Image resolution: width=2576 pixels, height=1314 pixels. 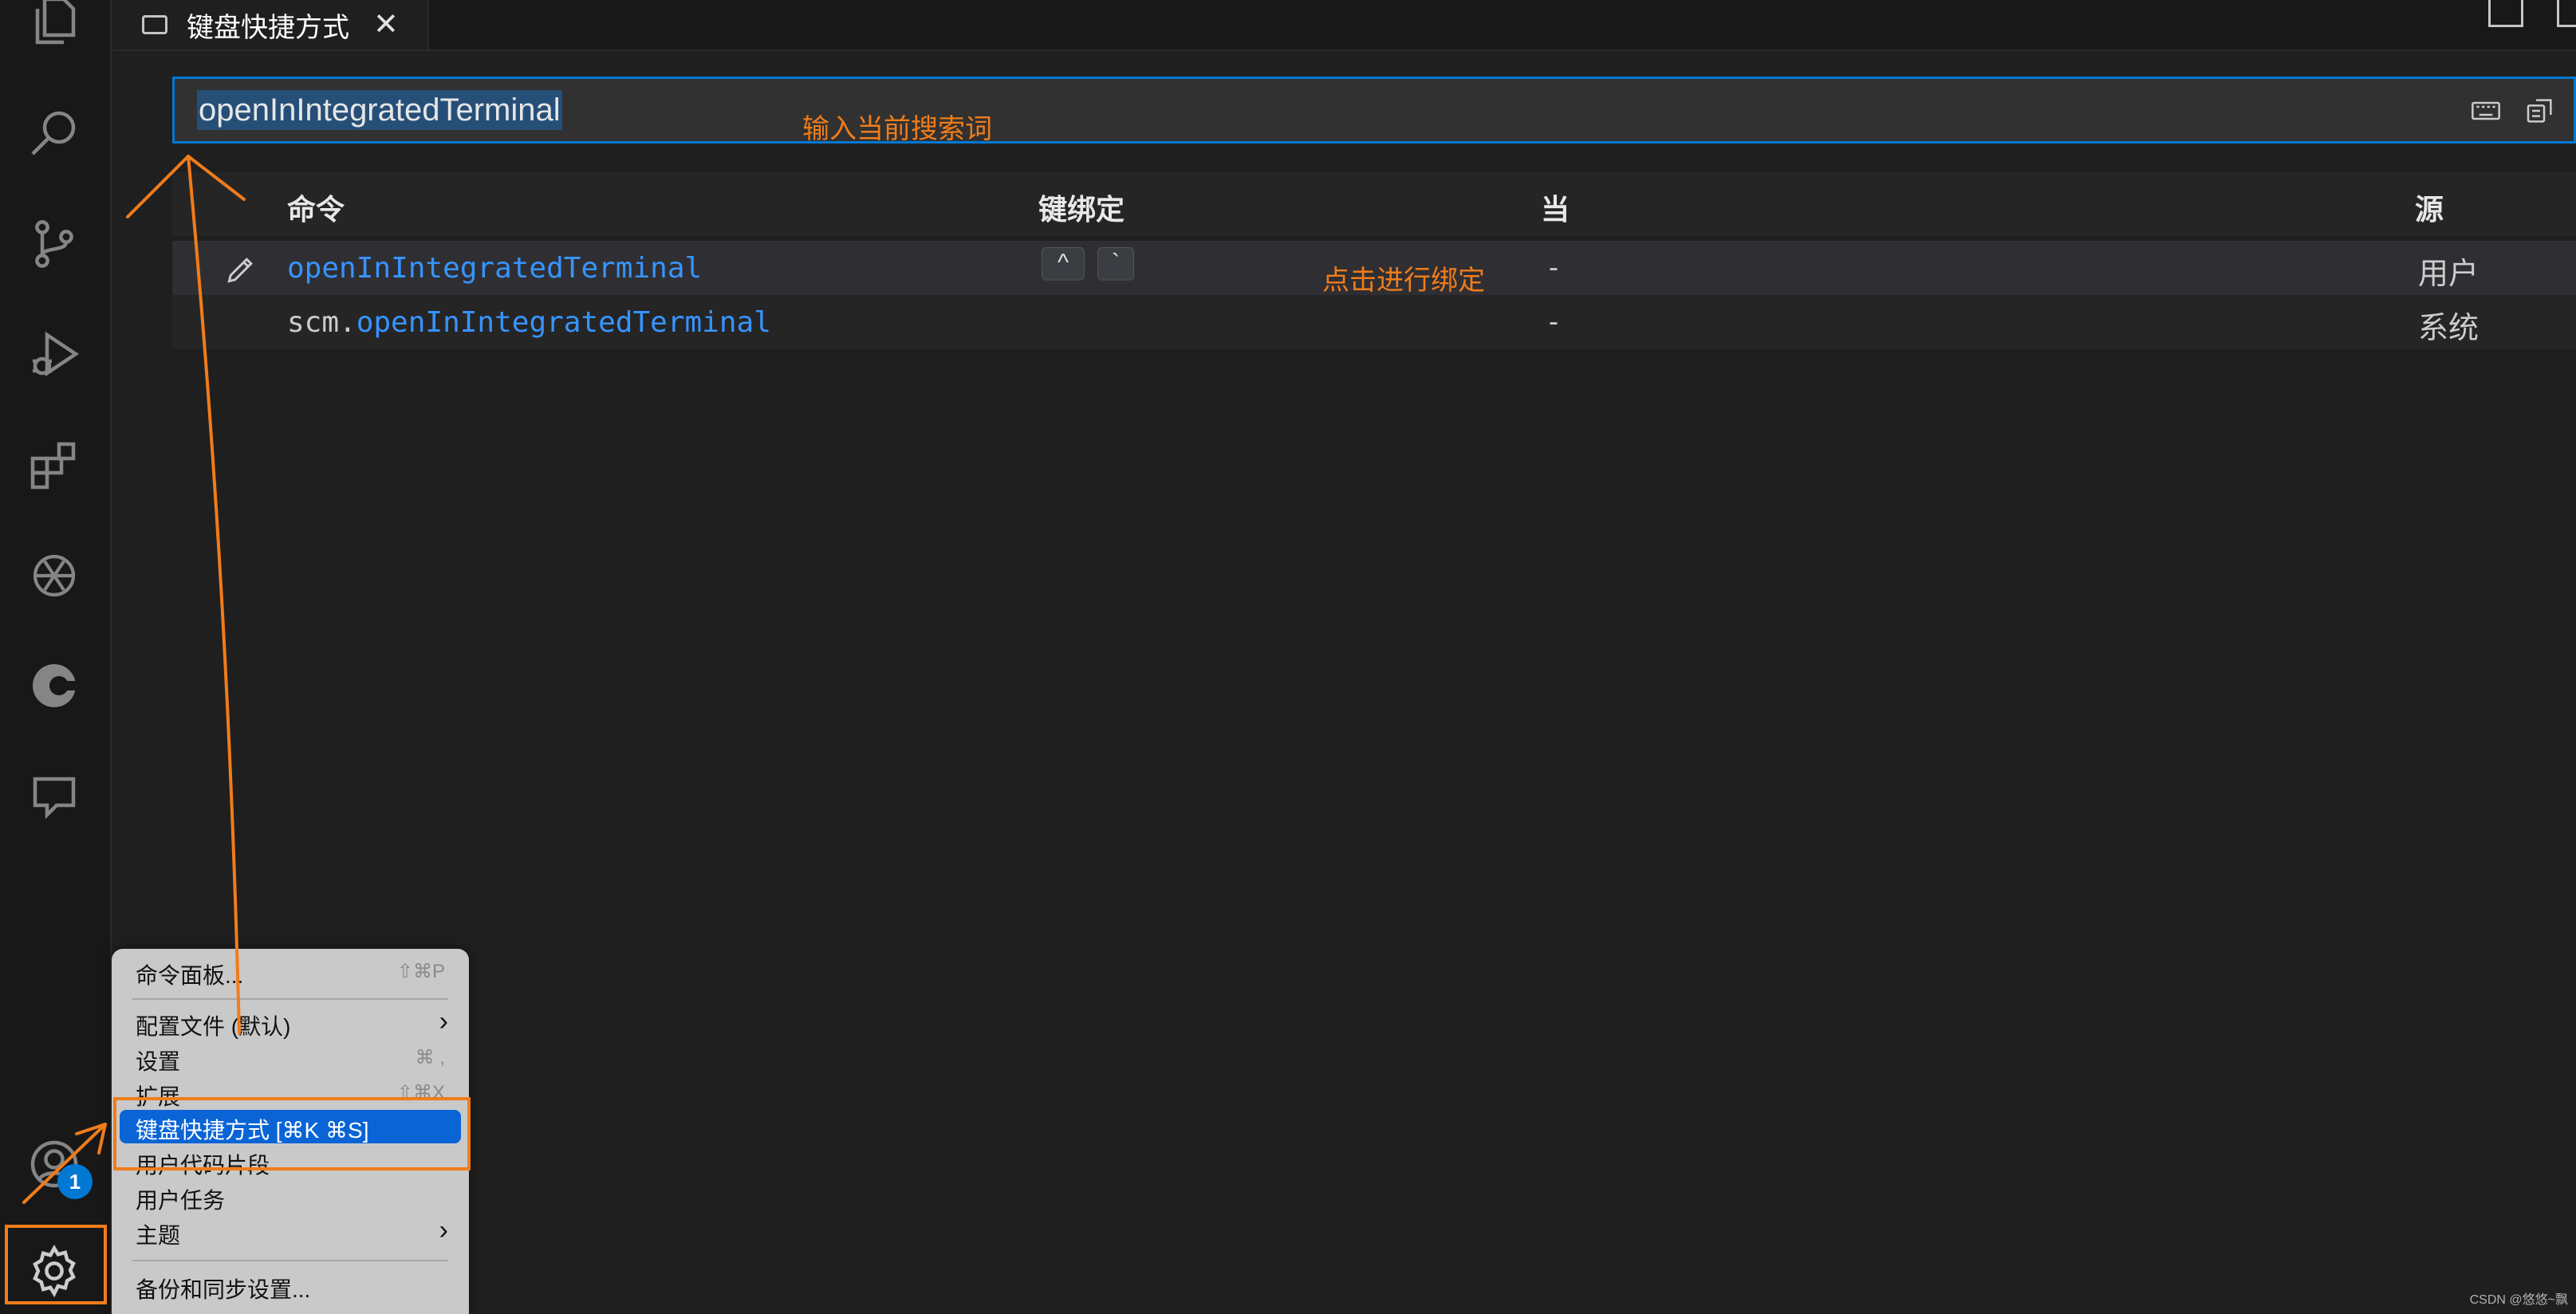 I want to click on chatgpt-icon, so click(x=54, y=576).